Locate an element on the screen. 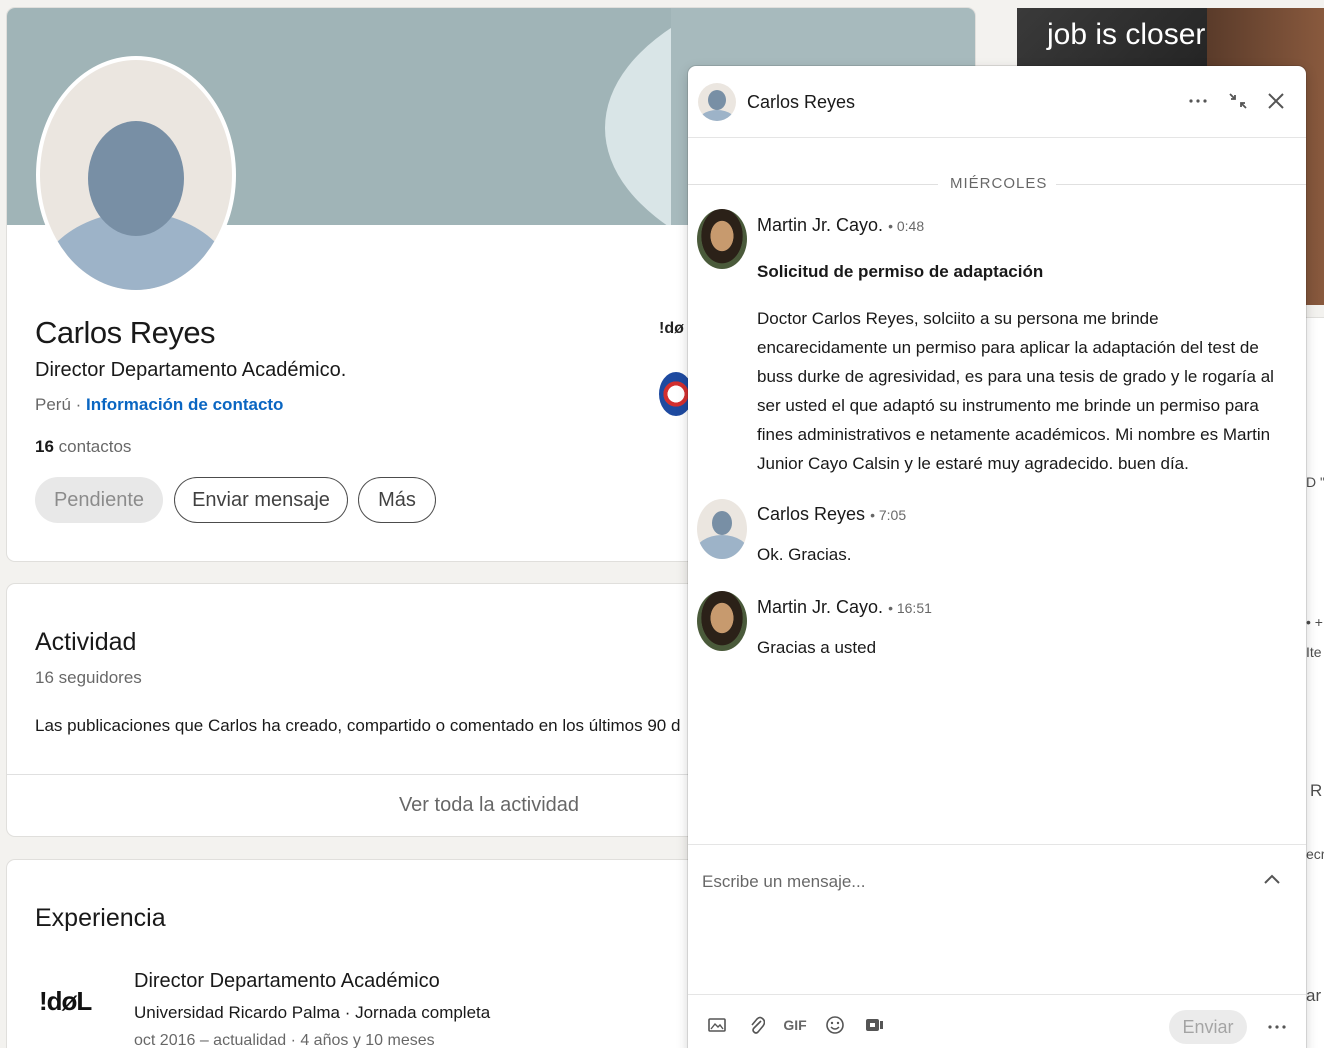 The image size is (1324, 1048). profile-name: Carlos Reyes is located at coordinates (125, 332).